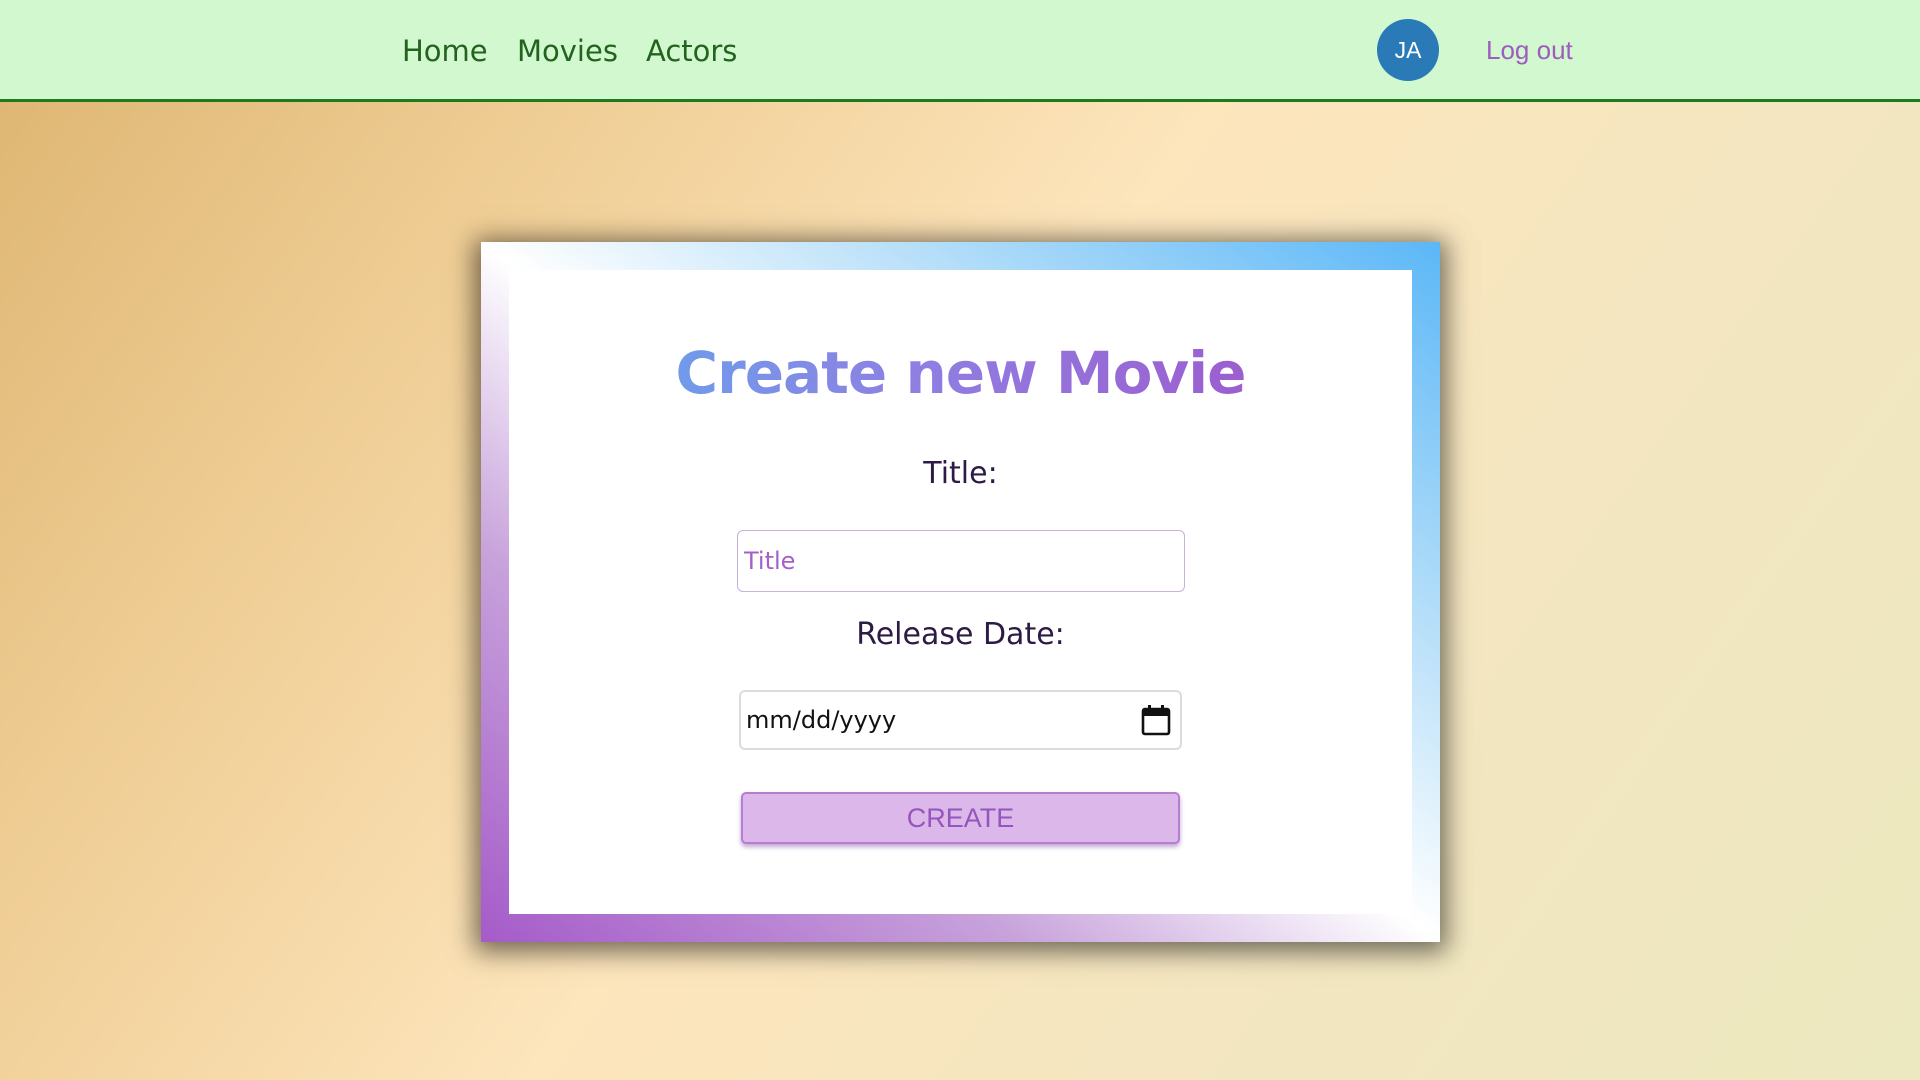 The height and width of the screenshot is (1080, 1920). Describe the element at coordinates (961, 561) in the screenshot. I see `title-input` at that location.